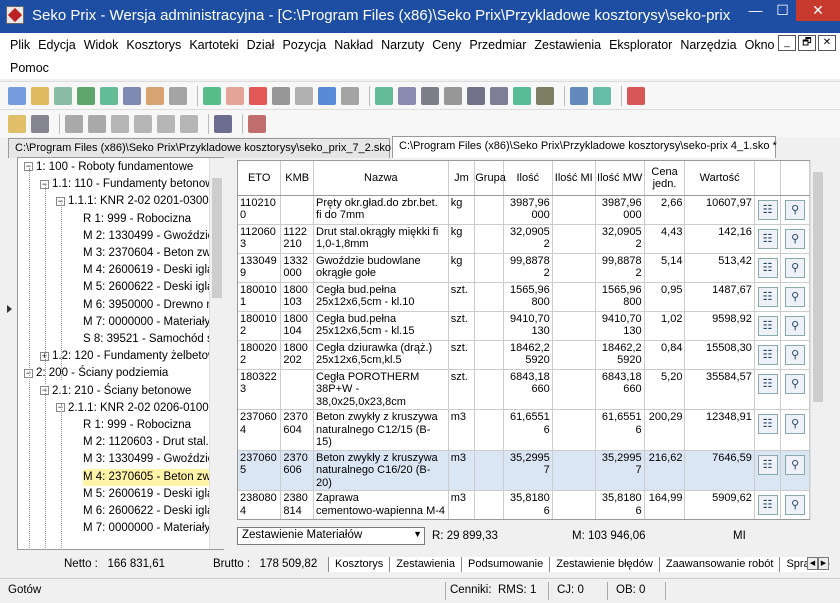 This screenshot has width=840, height=603. I want to click on tree-node: −1.1.1: KNR 2-02 0201-0300 - I, so click(139, 201).